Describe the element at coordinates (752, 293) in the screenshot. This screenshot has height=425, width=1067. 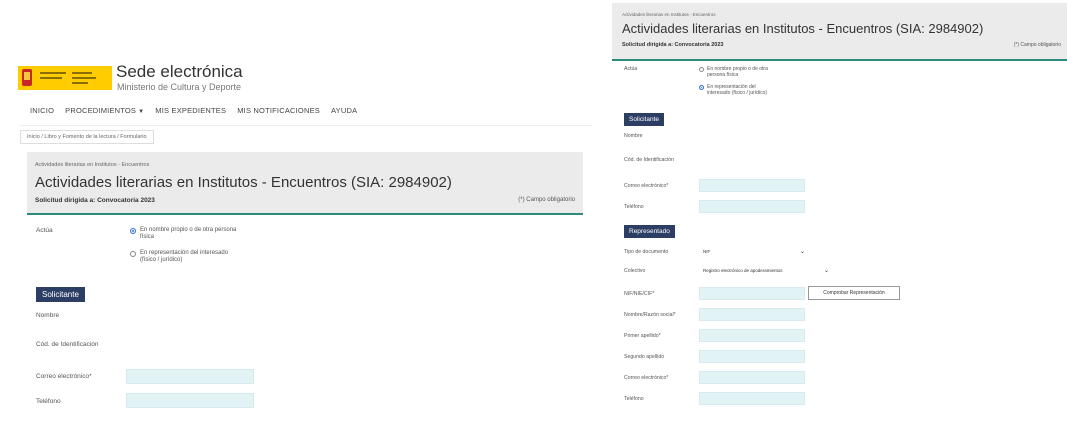
I see `nif-field` at that location.